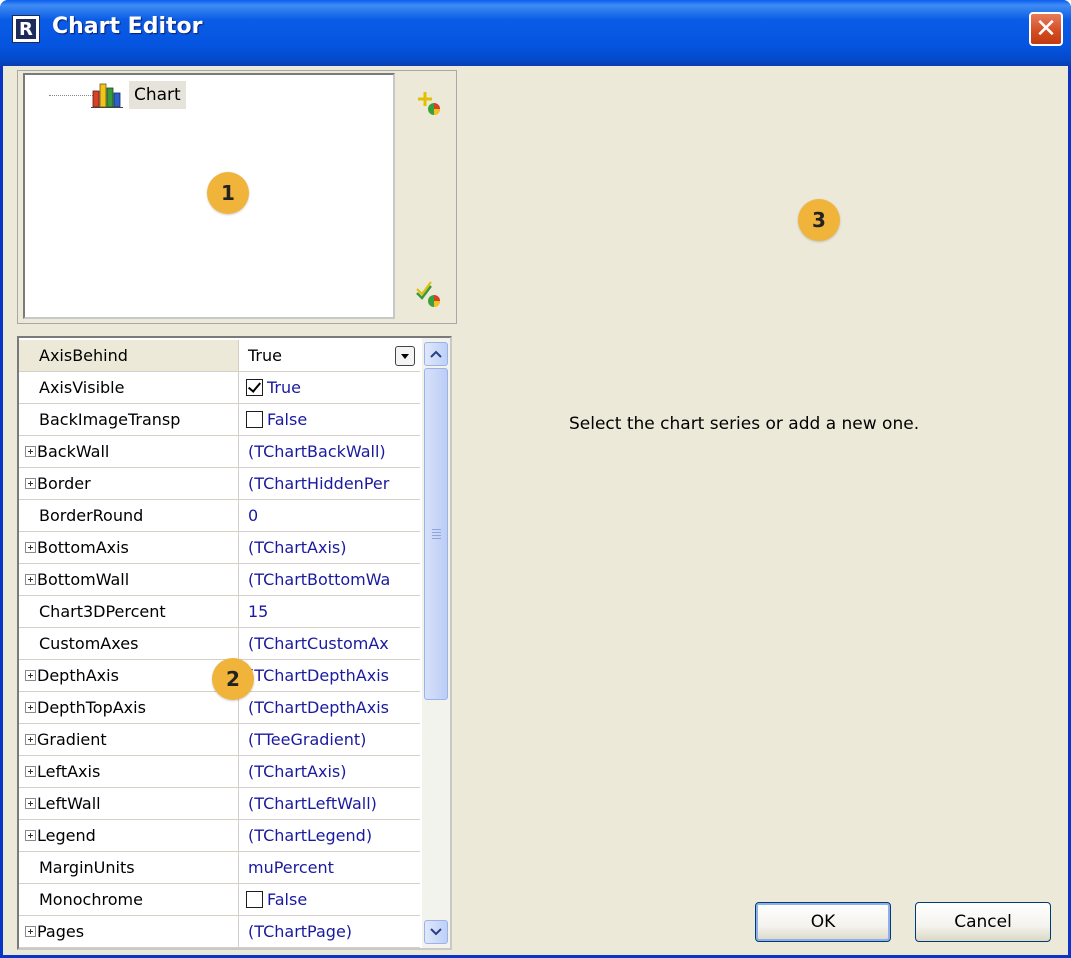  What do you see at coordinates (983, 922) in the screenshot?
I see `cancel-button: Cancel` at bounding box center [983, 922].